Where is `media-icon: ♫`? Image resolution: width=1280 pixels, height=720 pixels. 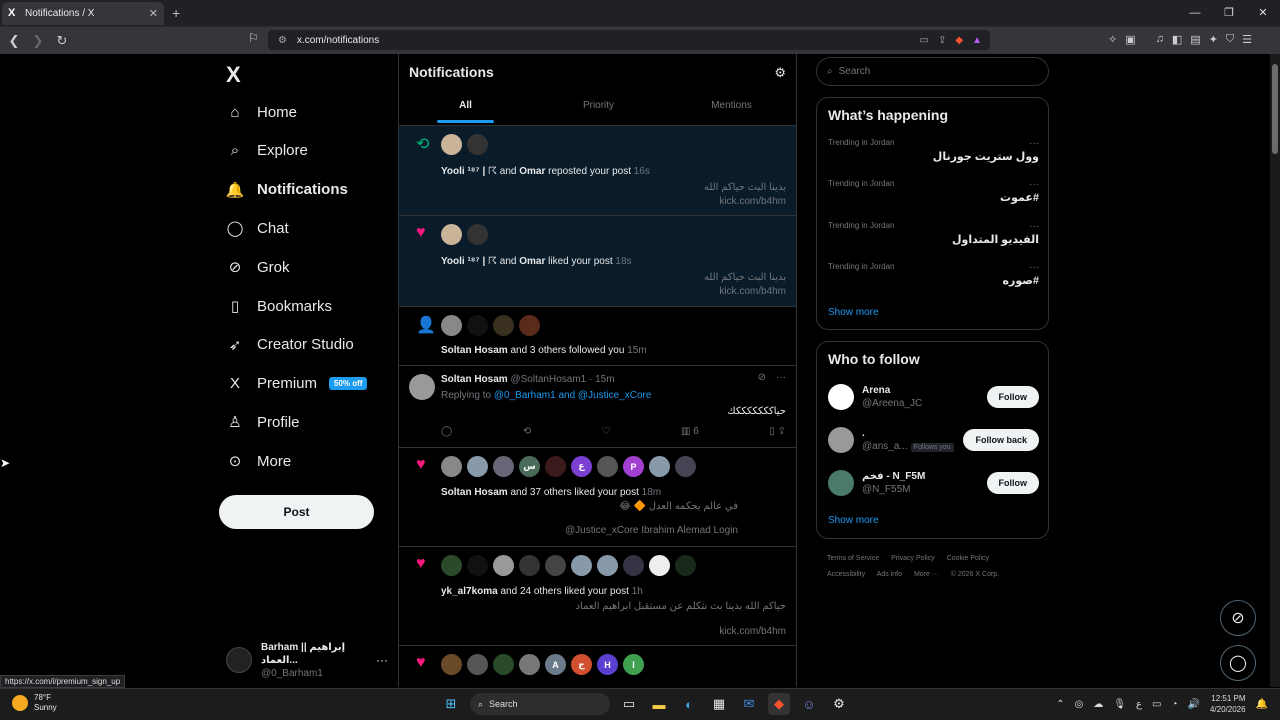
media-icon: ♫ is located at coordinates (1160, 39).